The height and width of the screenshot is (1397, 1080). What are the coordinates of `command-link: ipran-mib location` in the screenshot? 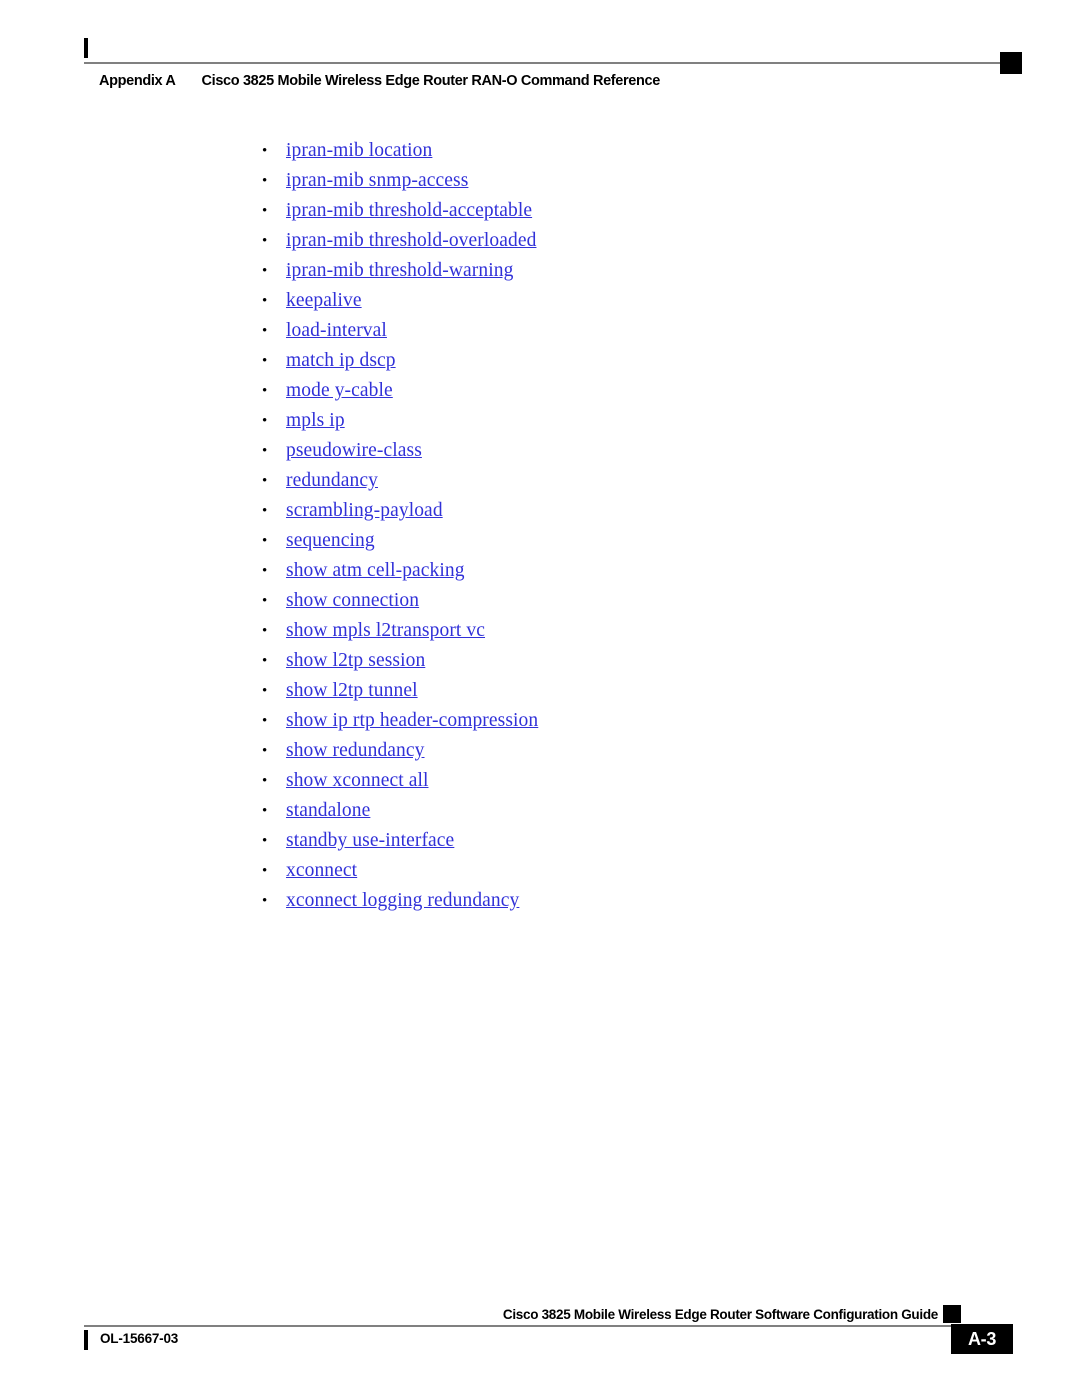 It's located at (359, 150).